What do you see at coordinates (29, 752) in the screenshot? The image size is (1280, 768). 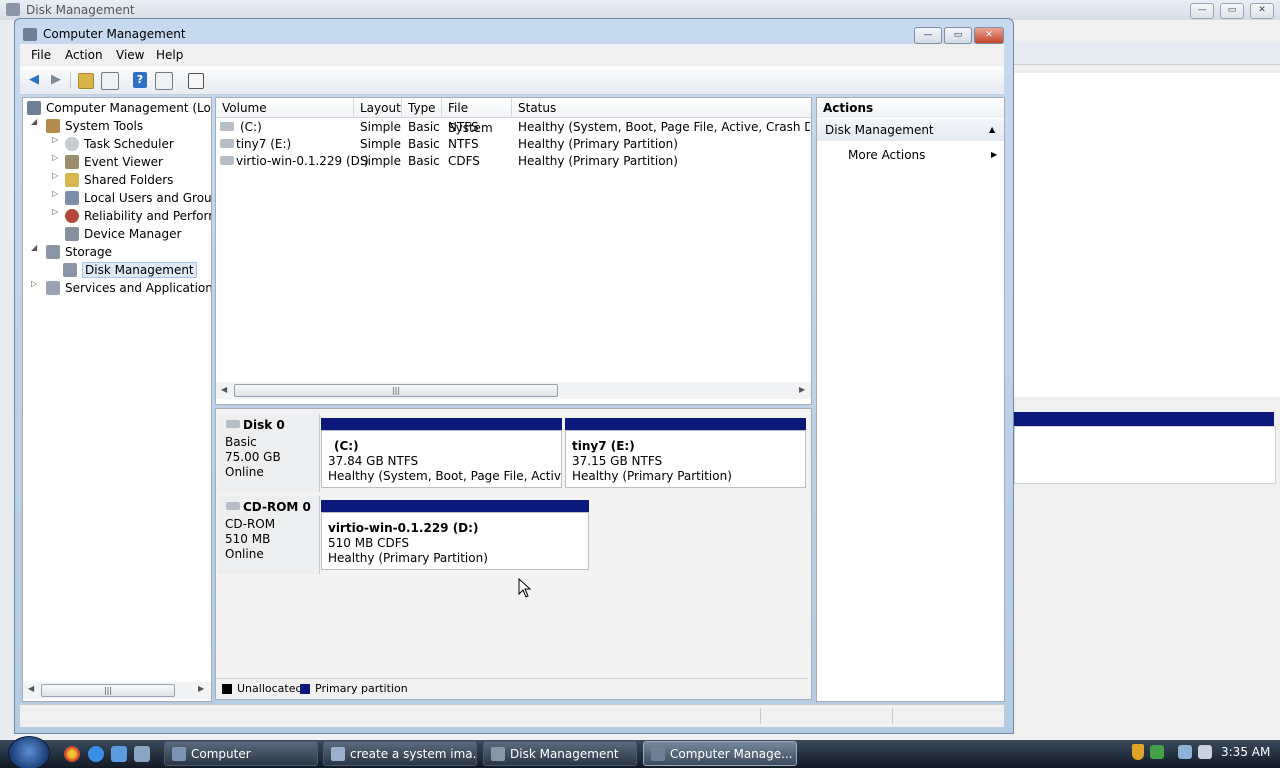 I see `start-button` at bounding box center [29, 752].